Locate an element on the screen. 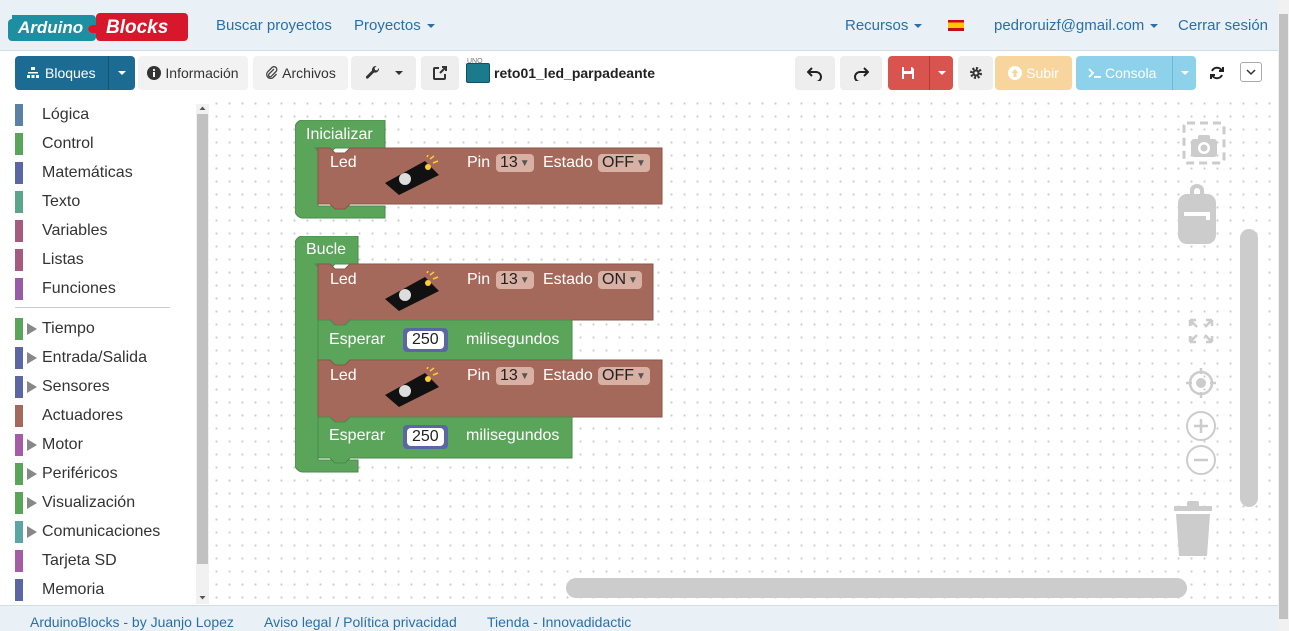 This screenshot has width=1289, height=631. toolbox-item-visualizacion: Visualización is located at coordinates (75, 502).